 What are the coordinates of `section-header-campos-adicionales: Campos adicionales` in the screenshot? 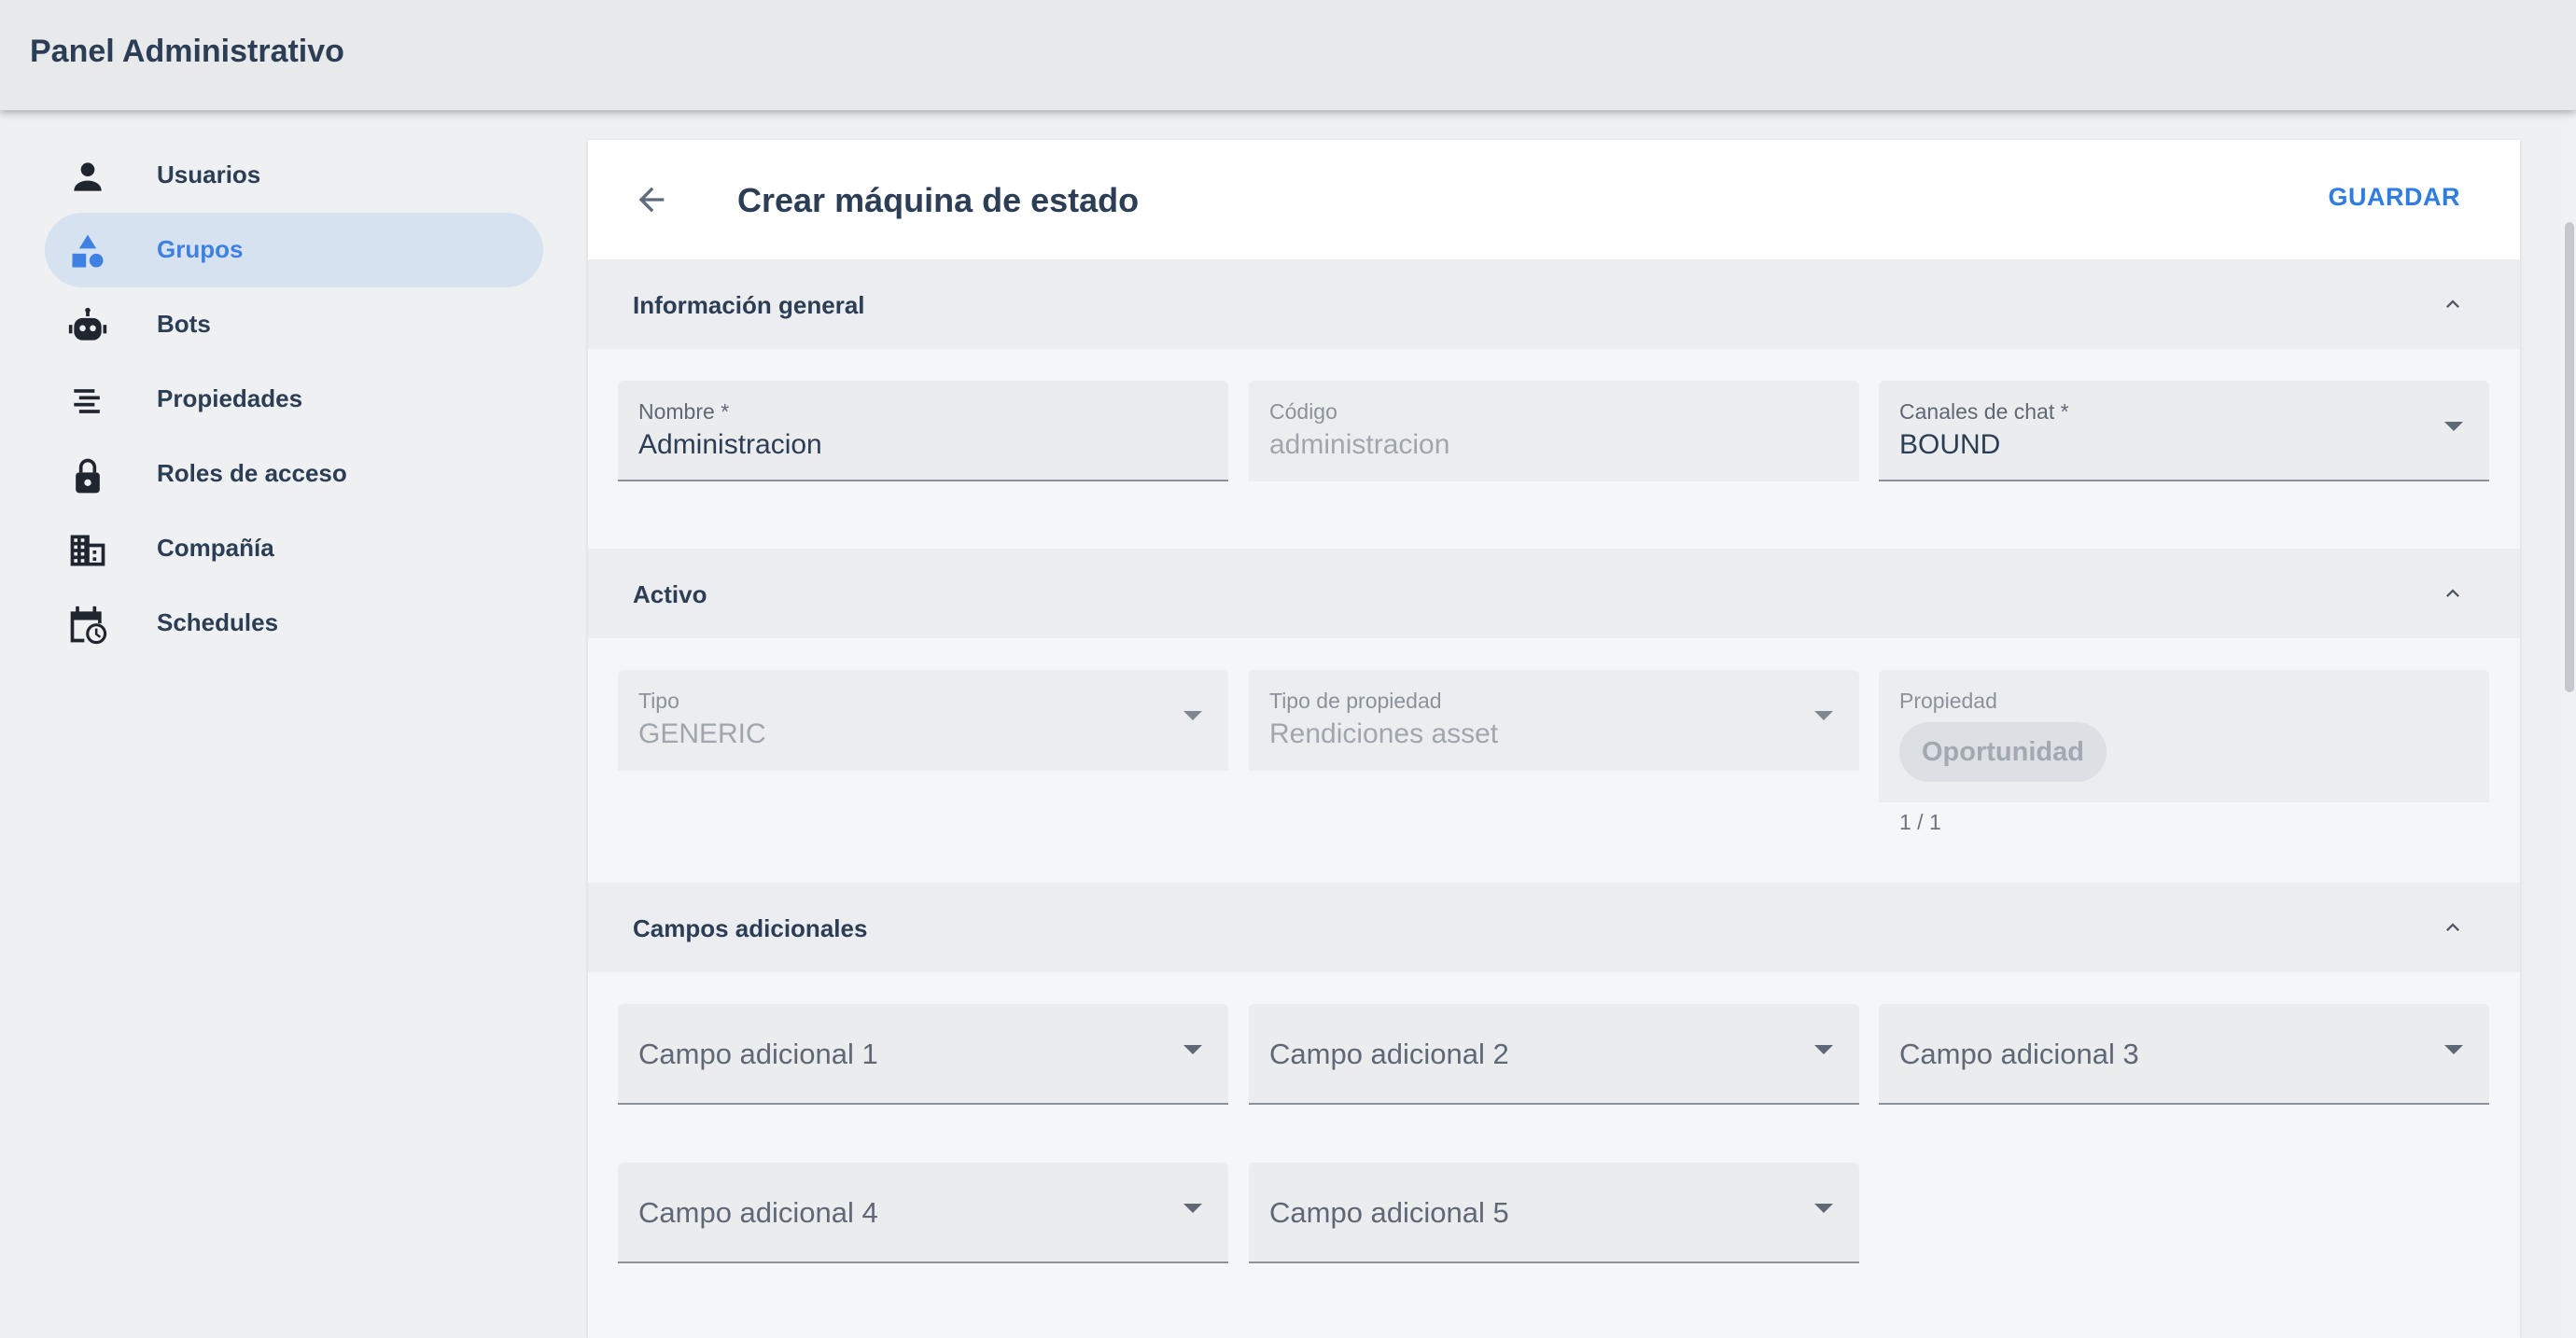 It's located at (1554, 927).